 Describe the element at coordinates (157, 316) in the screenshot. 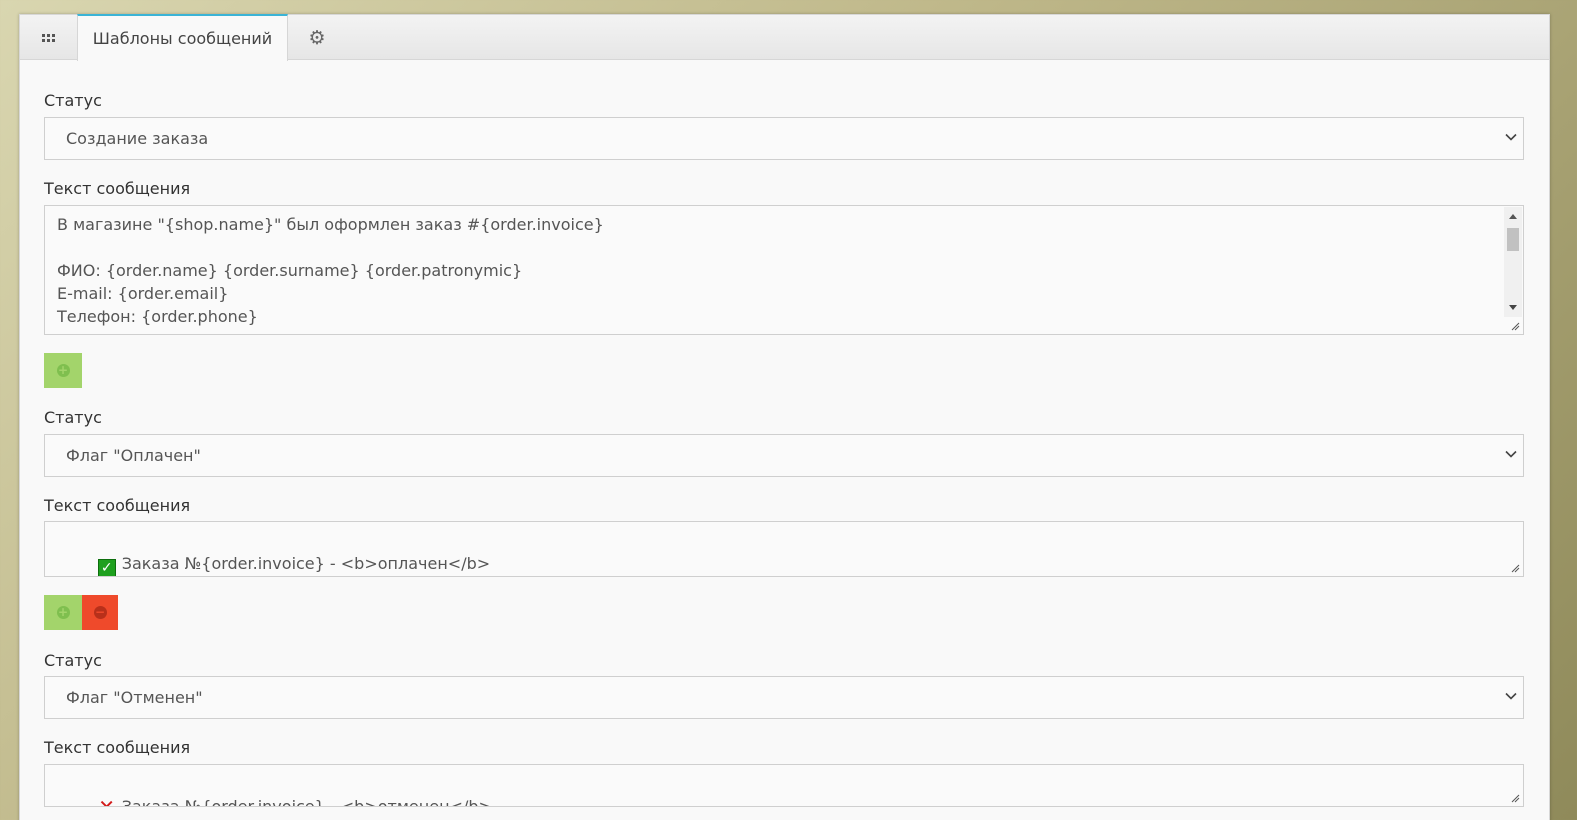

I see `message-line: Телефон: {order.phone}` at that location.